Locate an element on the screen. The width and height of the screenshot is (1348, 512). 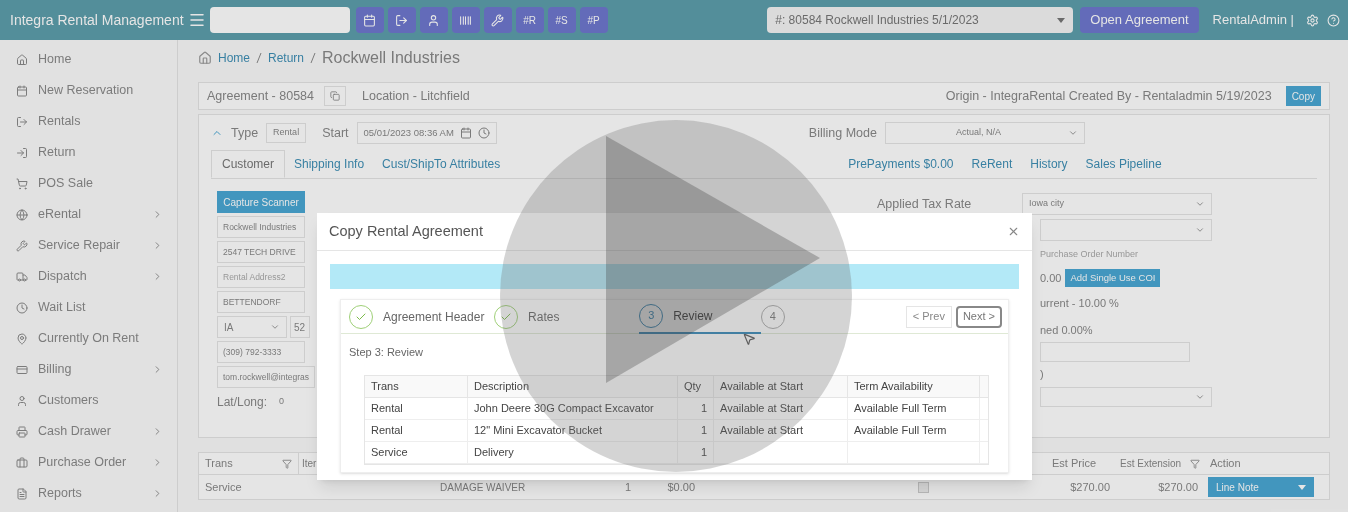
input-field: Rental Address2 is located at coordinates (261, 277).